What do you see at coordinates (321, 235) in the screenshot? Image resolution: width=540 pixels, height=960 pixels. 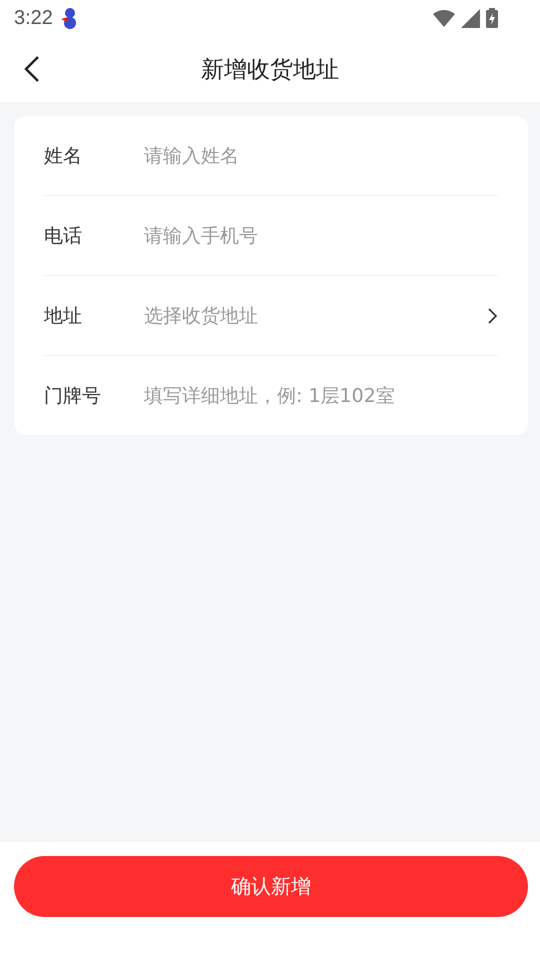 I see `input-field: 请输入手机号` at bounding box center [321, 235].